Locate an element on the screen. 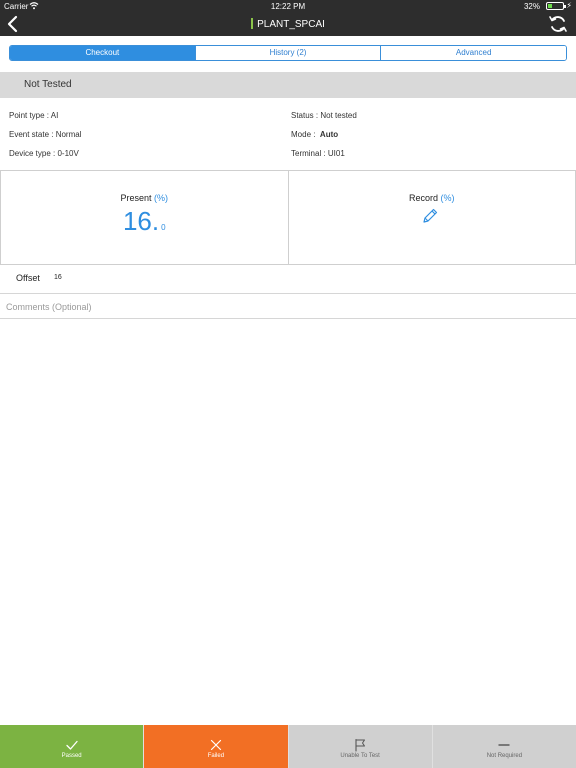  close-icon is located at coordinates (215, 745).